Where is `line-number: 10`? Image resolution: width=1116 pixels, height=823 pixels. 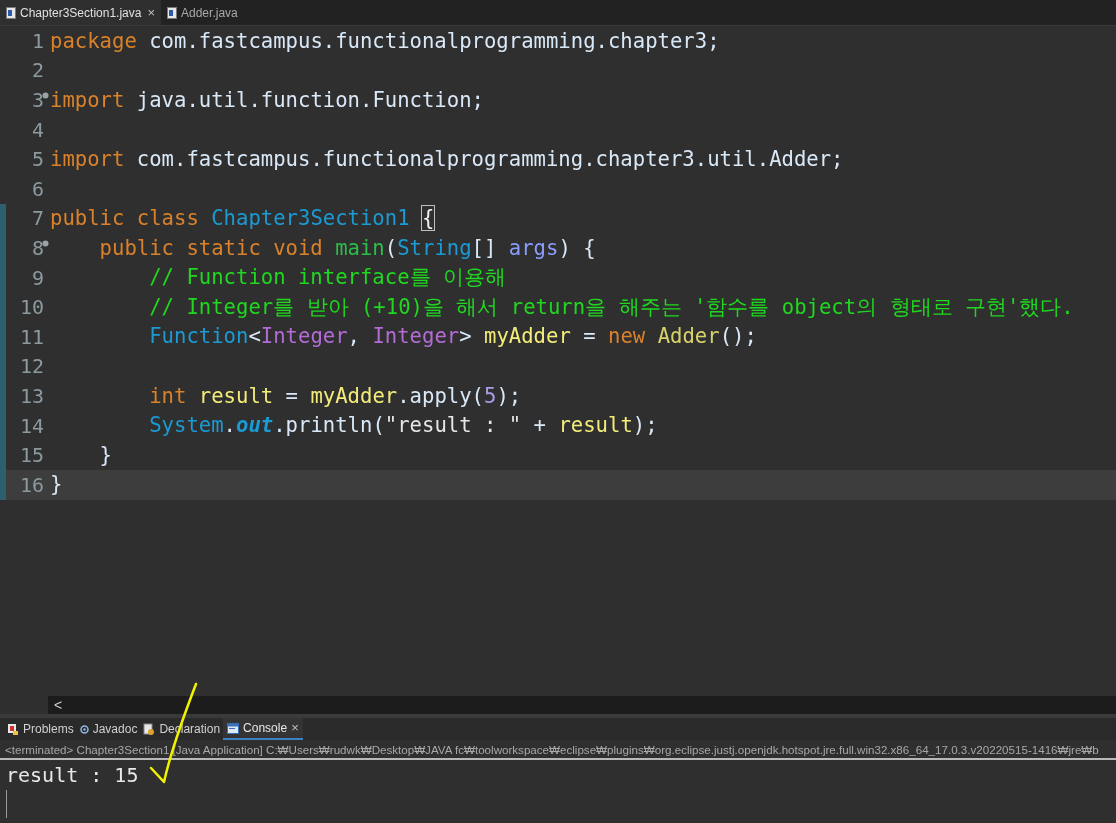 line-number: 10 is located at coordinates (31, 308).